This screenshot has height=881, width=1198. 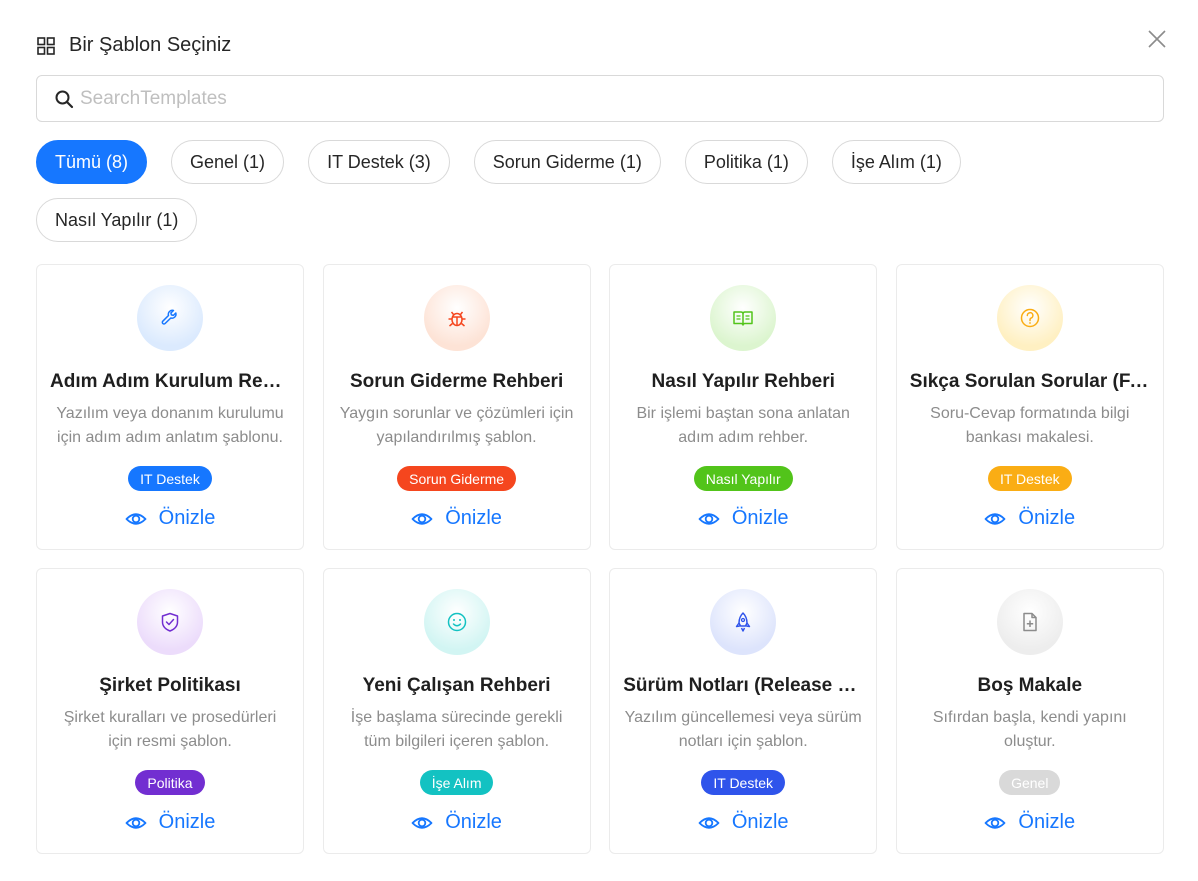 I want to click on book-icon, so click(x=743, y=318).